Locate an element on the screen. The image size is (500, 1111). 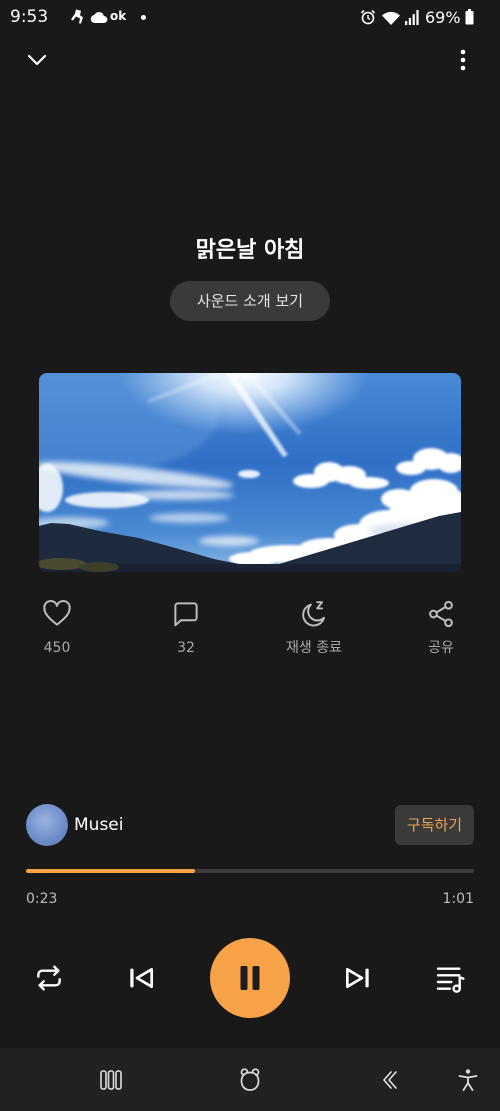
battery-percentage: 69% is located at coordinates (443, 17).